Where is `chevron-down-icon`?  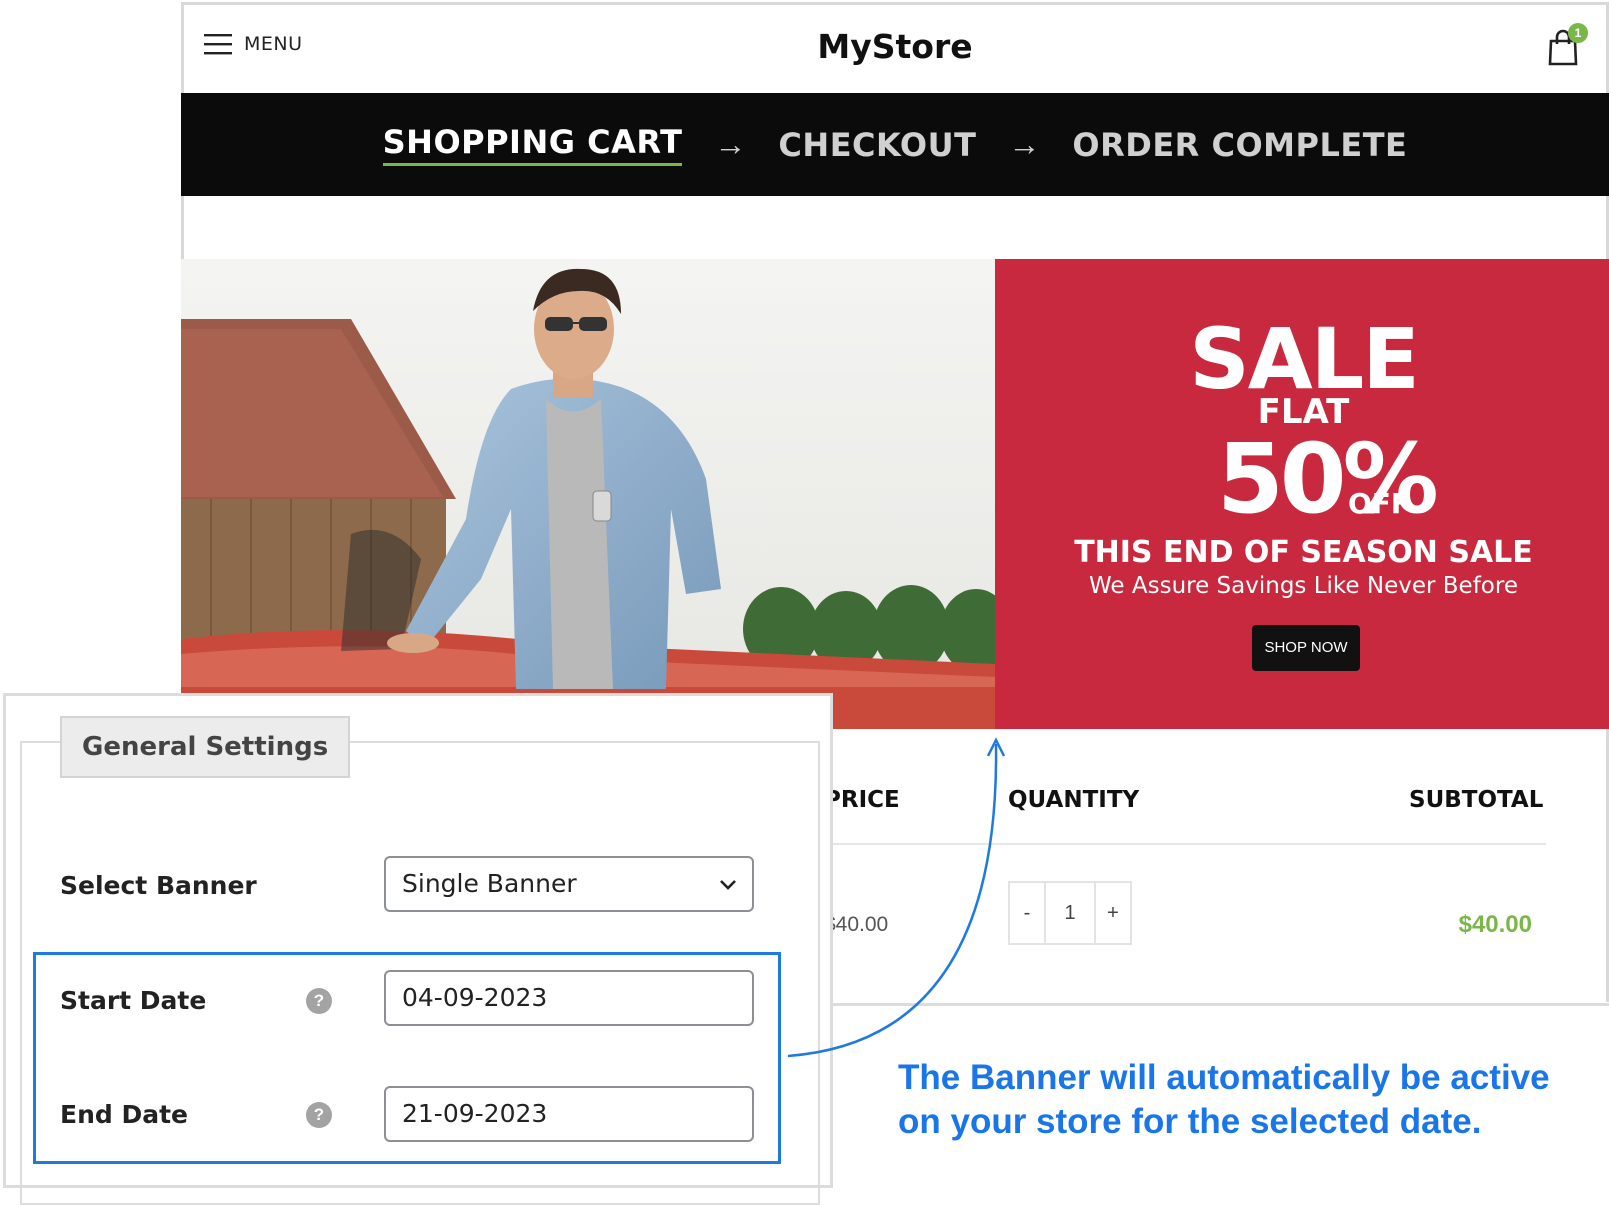 chevron-down-icon is located at coordinates (728, 885).